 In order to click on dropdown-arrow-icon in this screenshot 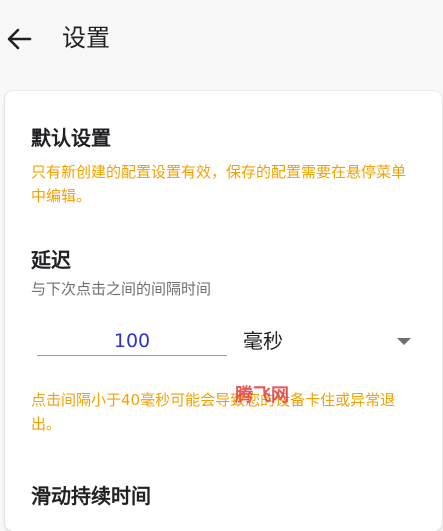, I will do `click(404, 341)`.